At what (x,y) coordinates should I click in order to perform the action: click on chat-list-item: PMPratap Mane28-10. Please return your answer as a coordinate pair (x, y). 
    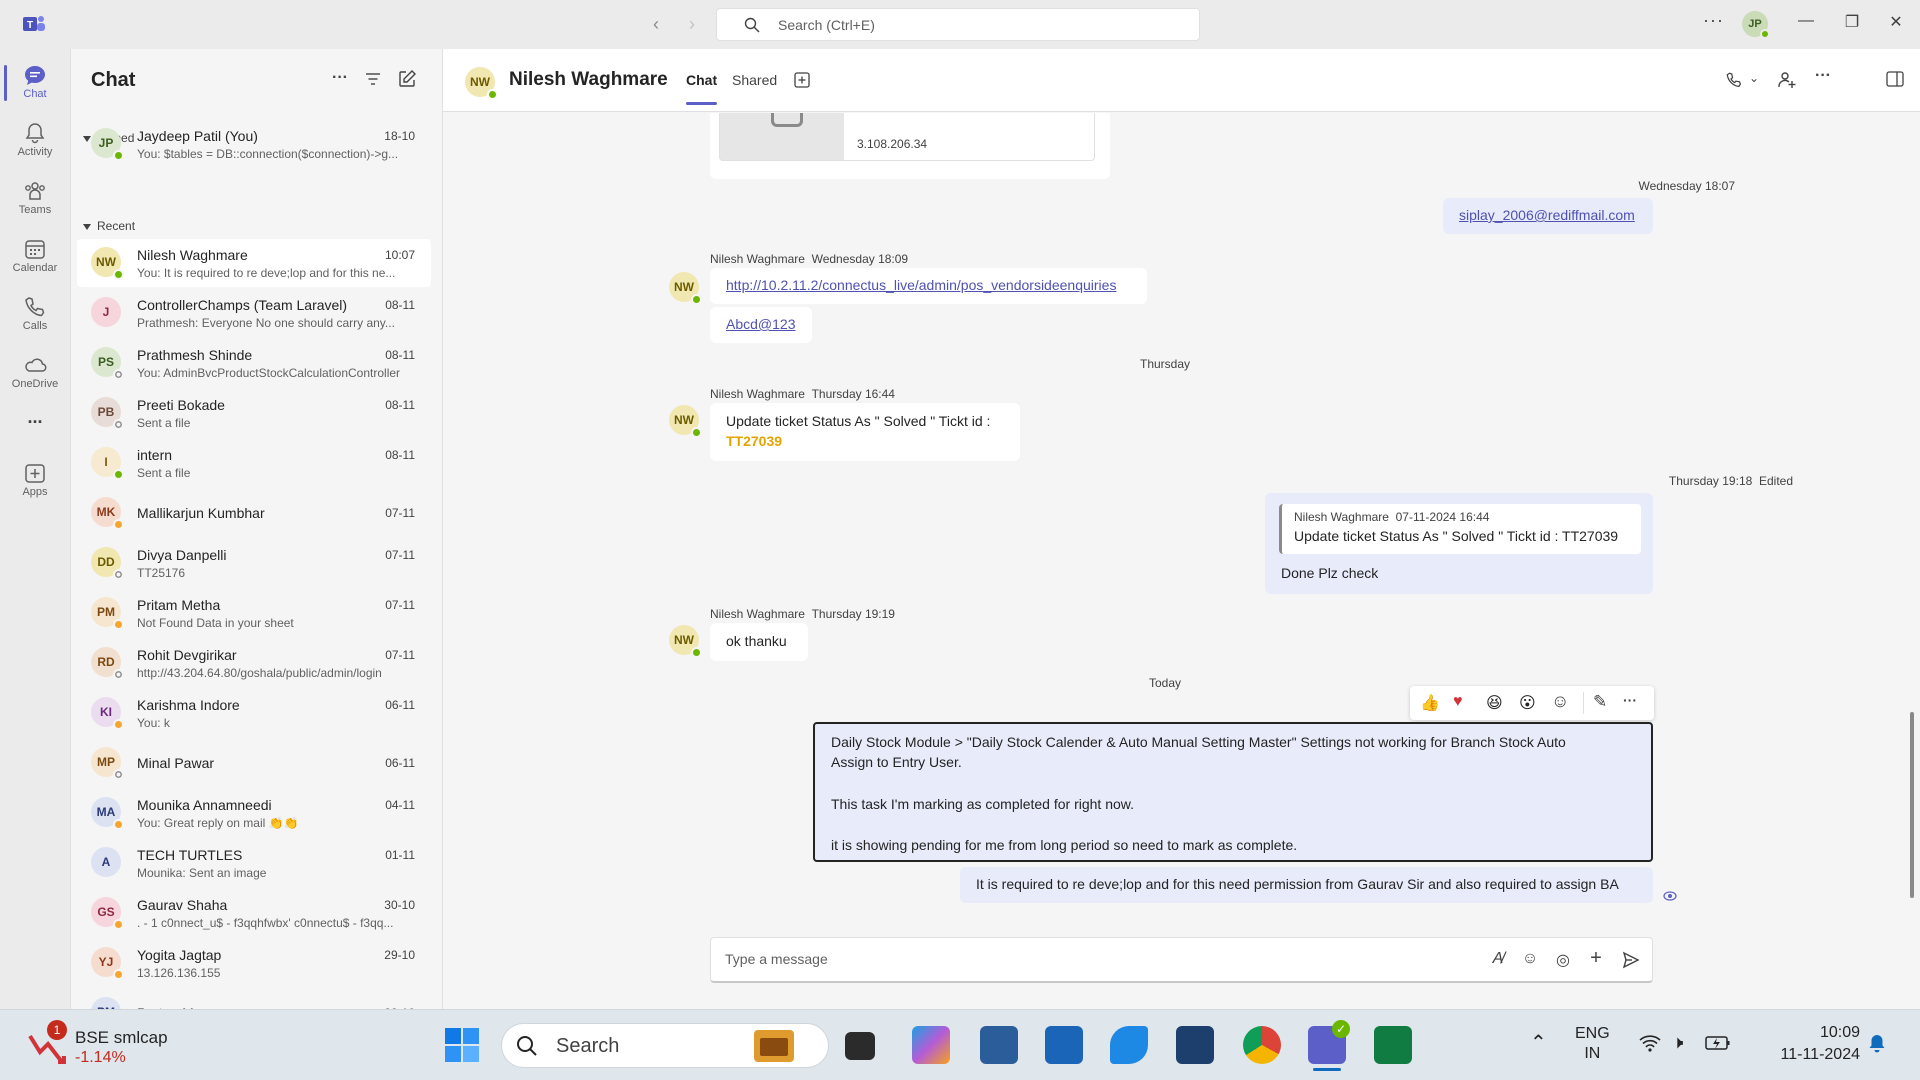
    Looking at the image, I should click on (254, 999).